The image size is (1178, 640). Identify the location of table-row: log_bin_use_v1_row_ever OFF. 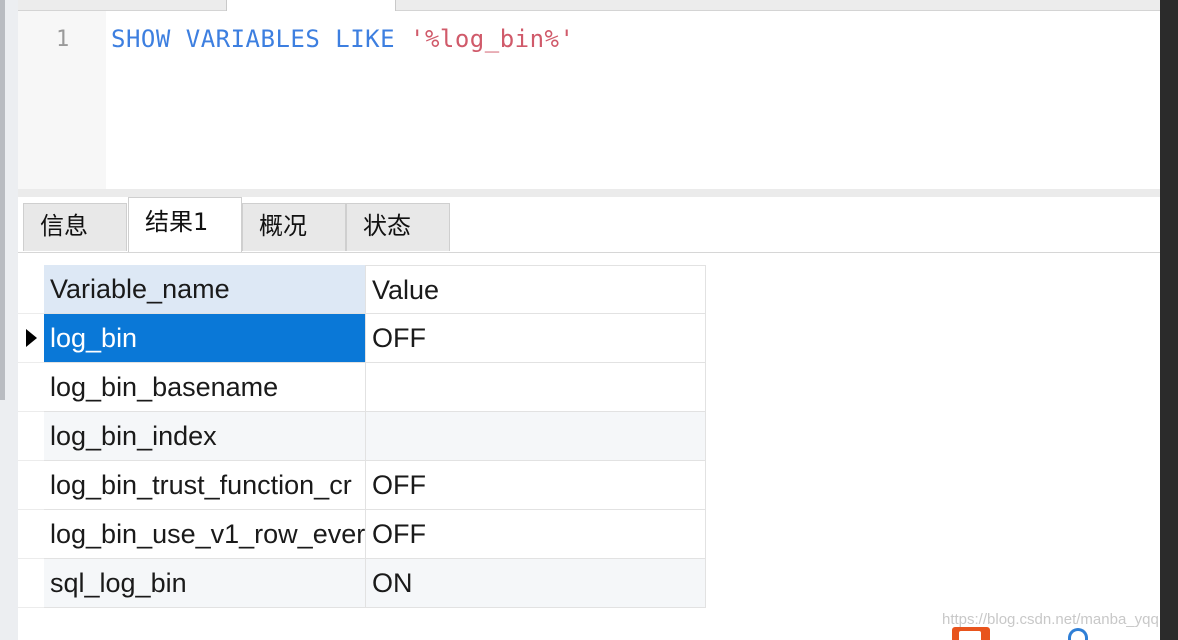
(362, 534).